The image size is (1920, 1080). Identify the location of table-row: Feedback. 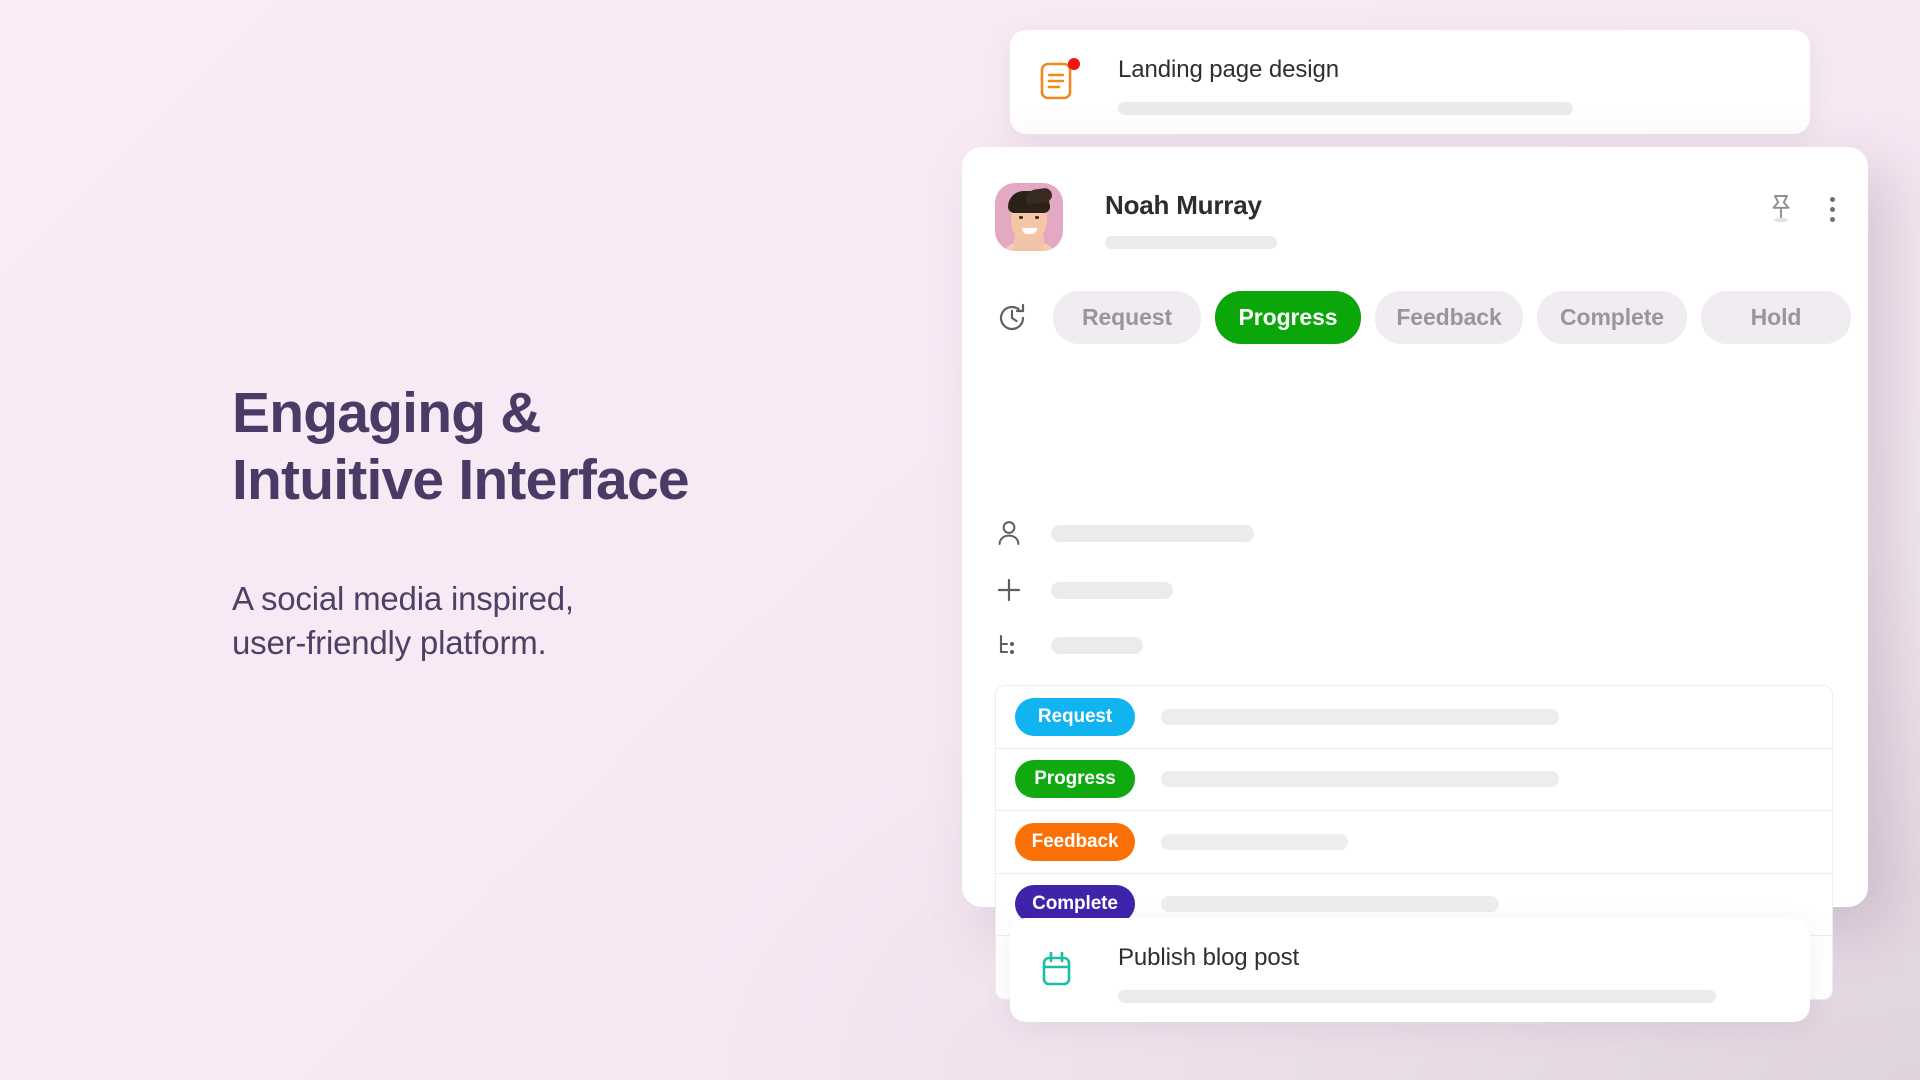
(1414, 842).